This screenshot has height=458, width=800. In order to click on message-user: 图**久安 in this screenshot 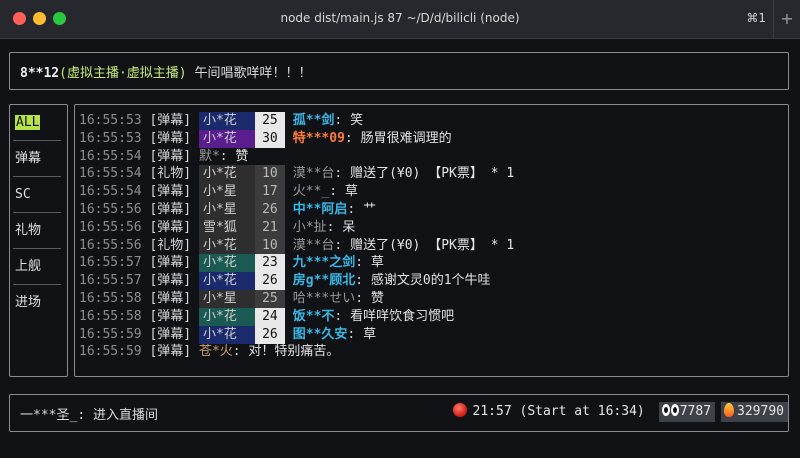, I will do `click(320, 334)`.